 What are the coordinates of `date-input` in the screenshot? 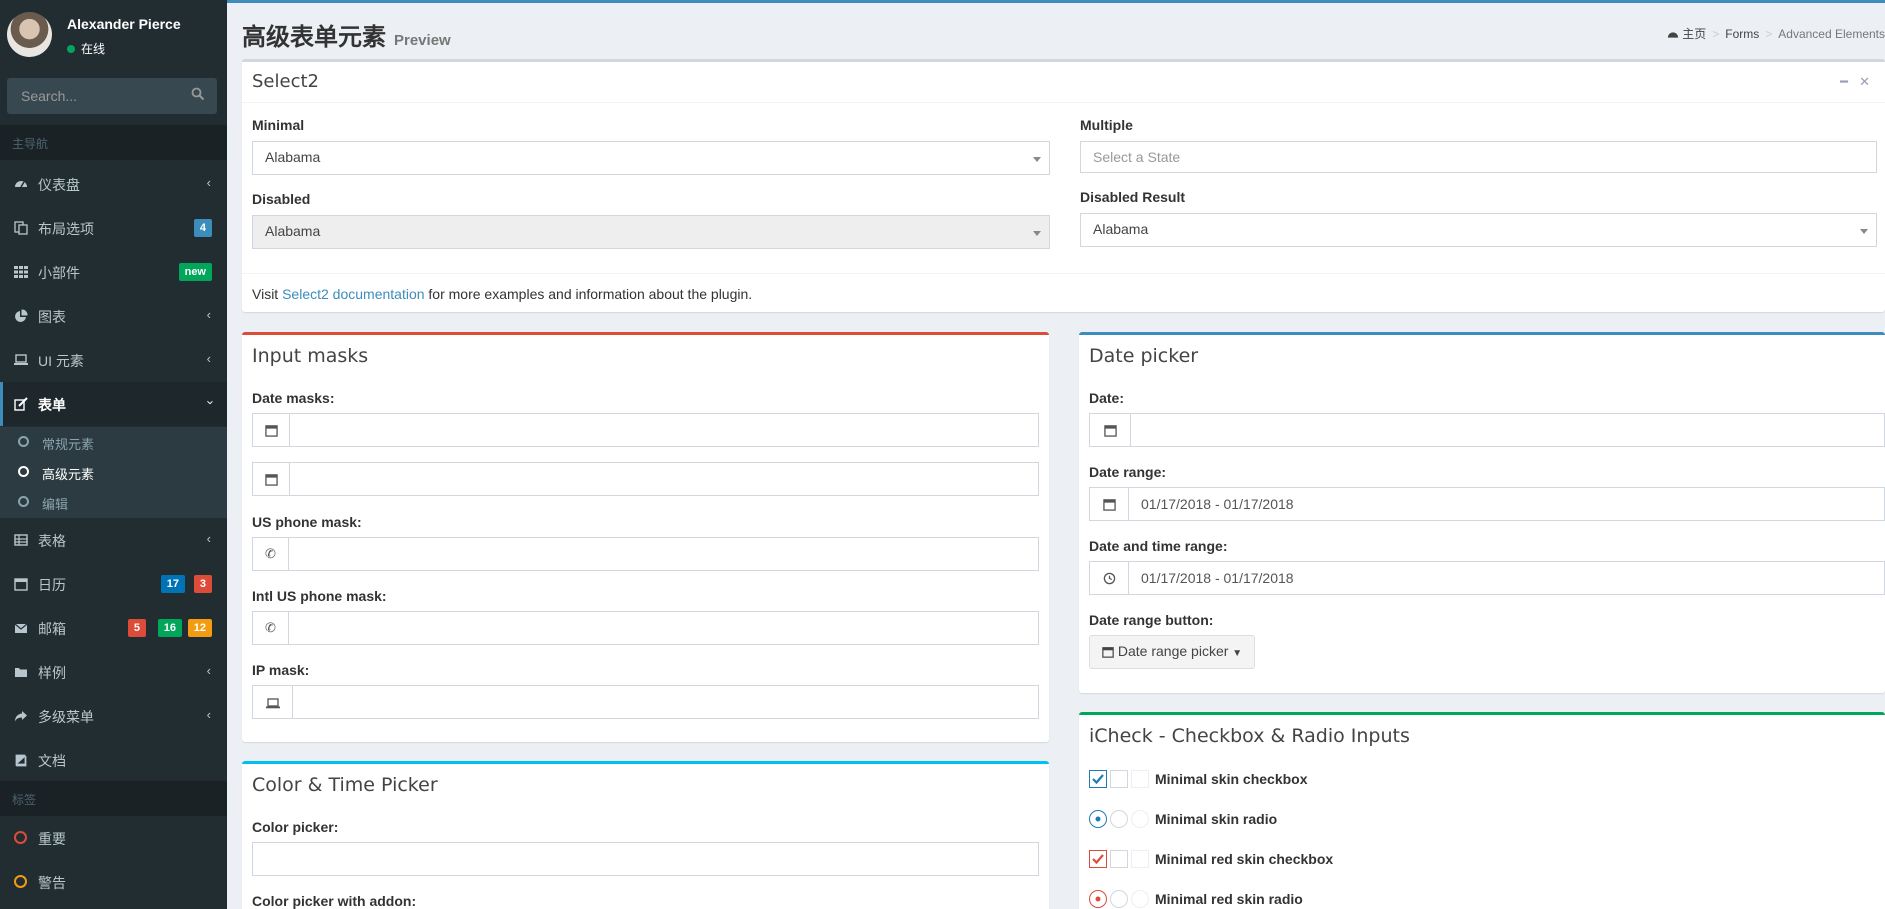 It's located at (1507, 430).